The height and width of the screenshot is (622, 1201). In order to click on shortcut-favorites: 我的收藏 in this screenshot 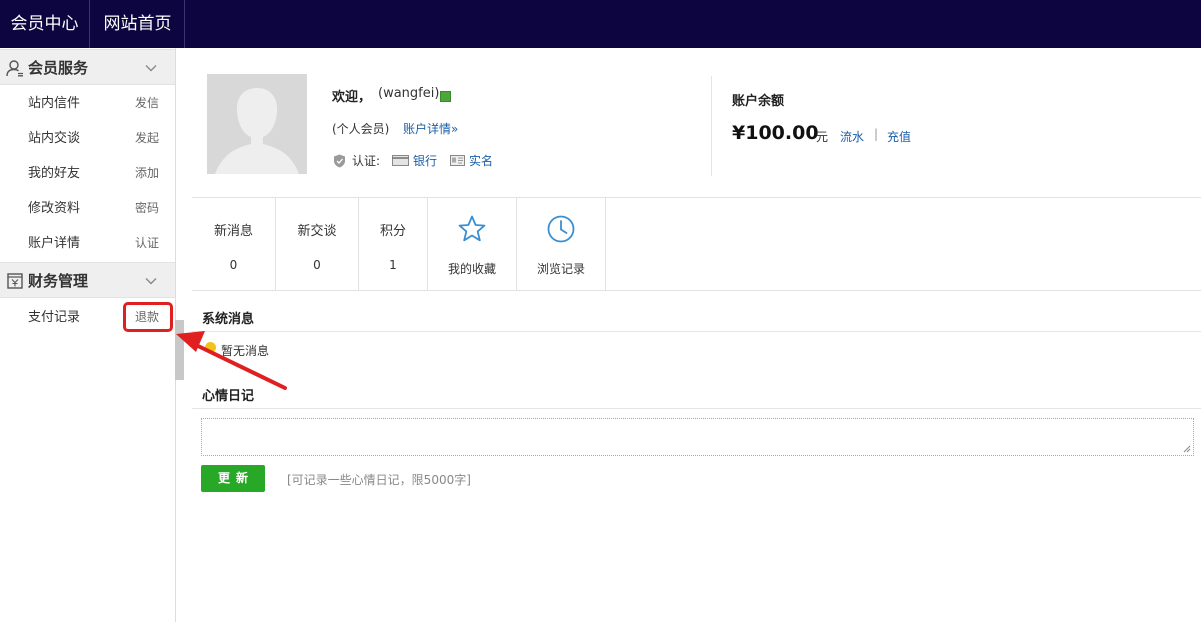, I will do `click(472, 244)`.